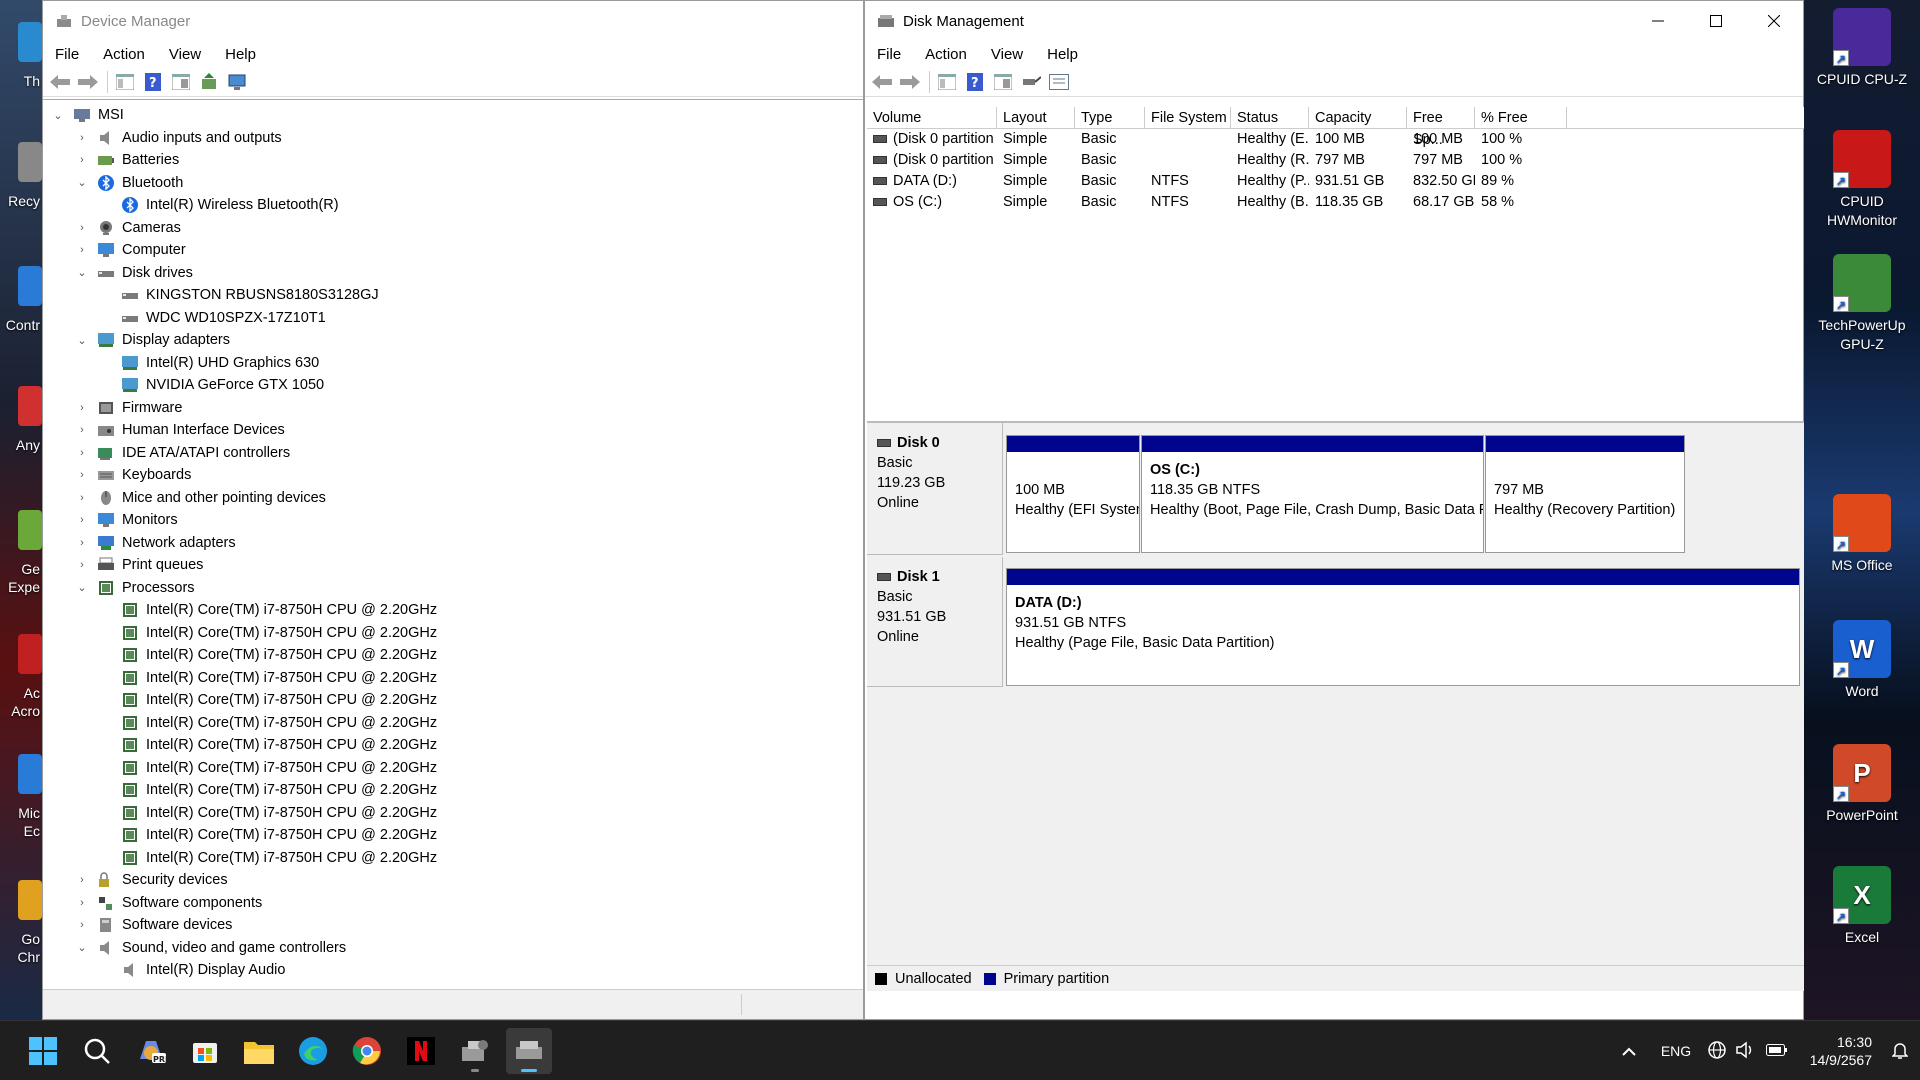 The width and height of the screenshot is (1920, 1080). Describe the element at coordinates (1270, 117) in the screenshot. I see `column-header: Status` at that location.